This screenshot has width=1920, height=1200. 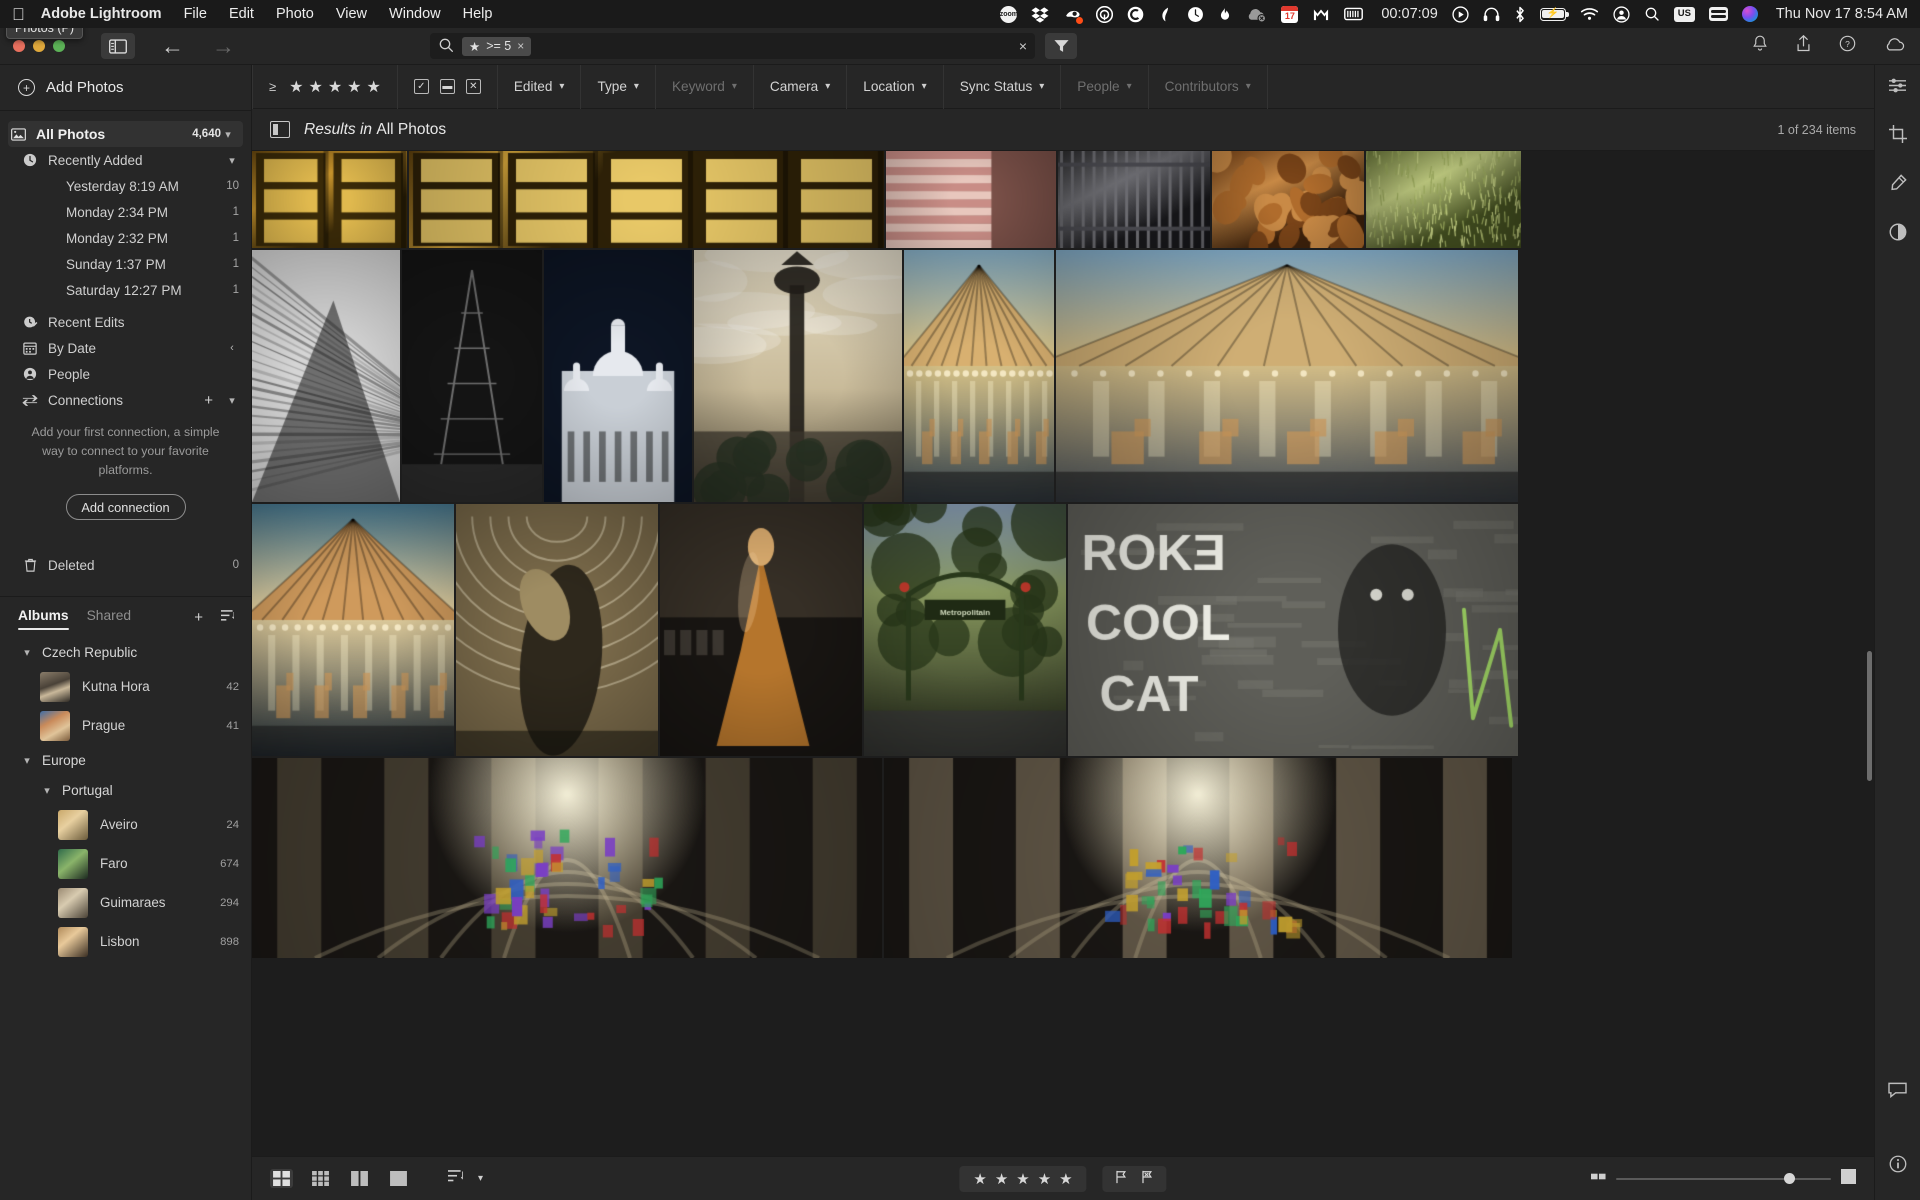 What do you see at coordinates (1073, 15) in the screenshot?
I see `cleanmymac-icon` at bounding box center [1073, 15].